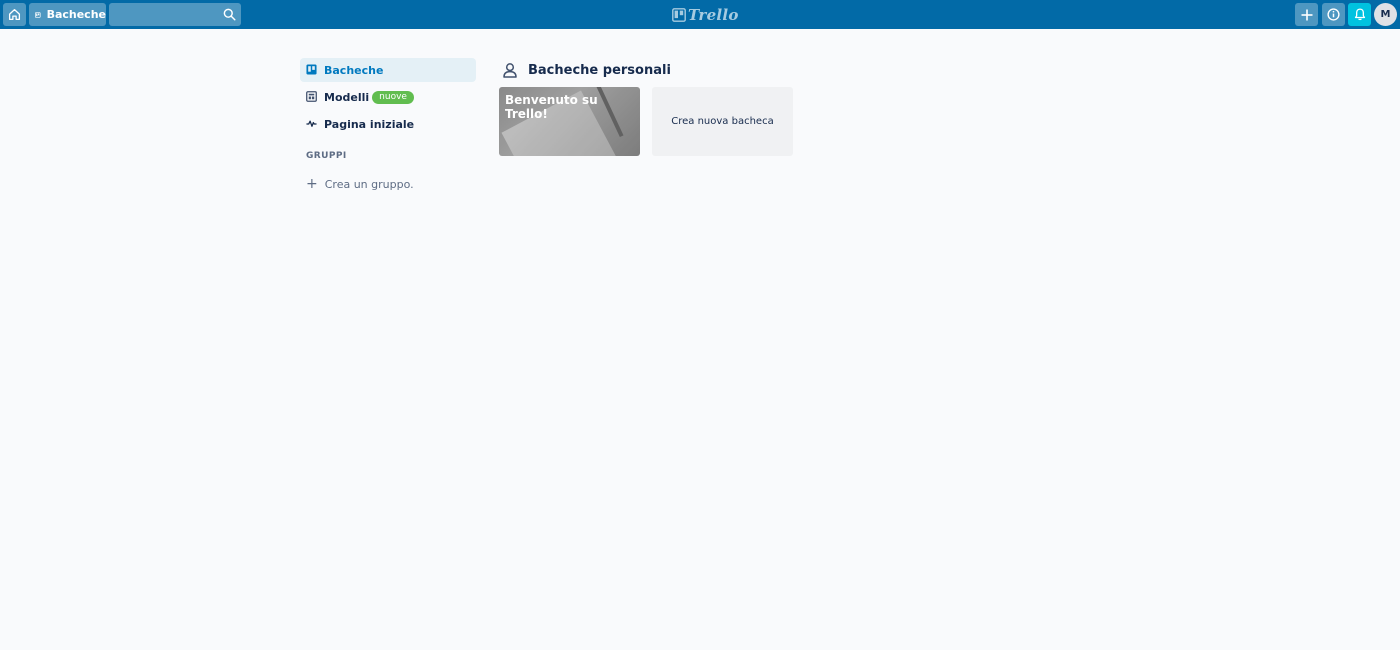  What do you see at coordinates (713, 14) in the screenshot?
I see `logo-wordmark: Trello` at bounding box center [713, 14].